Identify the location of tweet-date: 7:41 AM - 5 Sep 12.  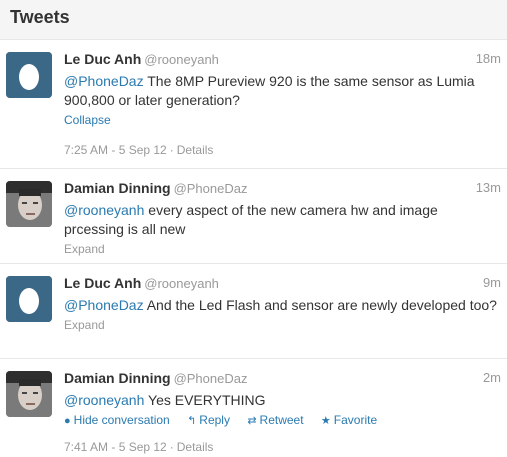
(115, 447).